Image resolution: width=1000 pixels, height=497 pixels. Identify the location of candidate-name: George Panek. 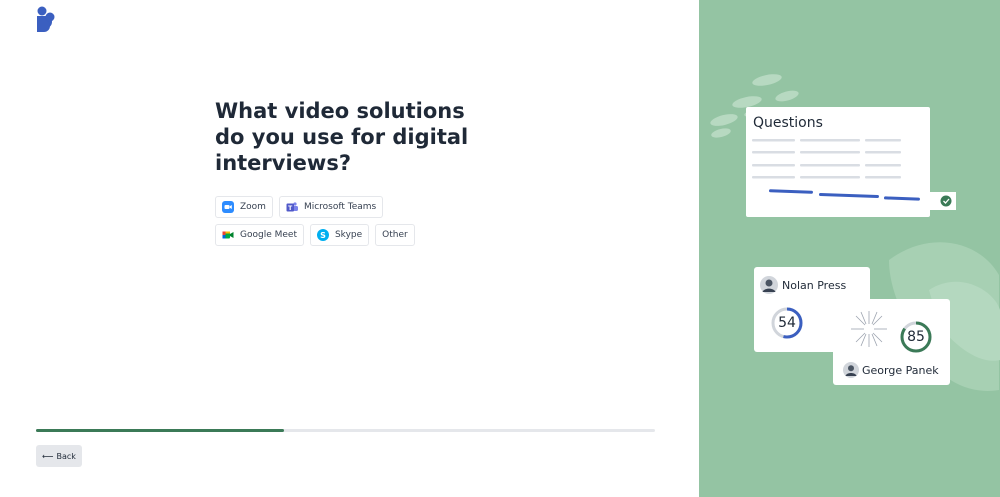
(900, 370).